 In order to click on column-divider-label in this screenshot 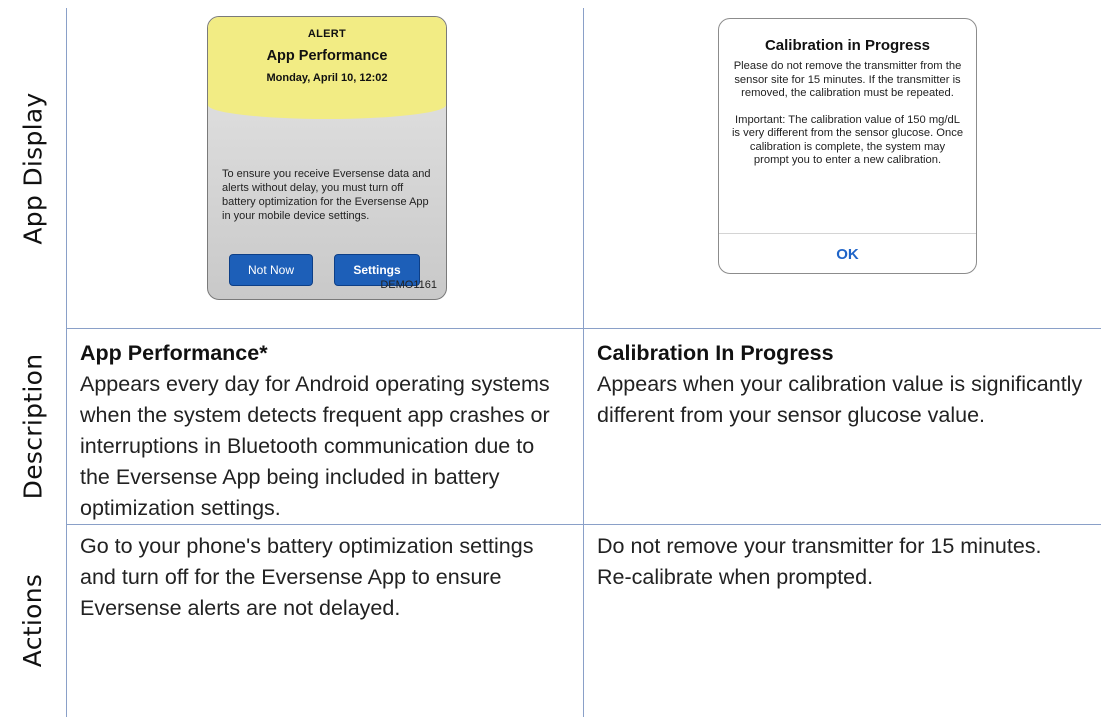, I will do `click(66, 362)`.